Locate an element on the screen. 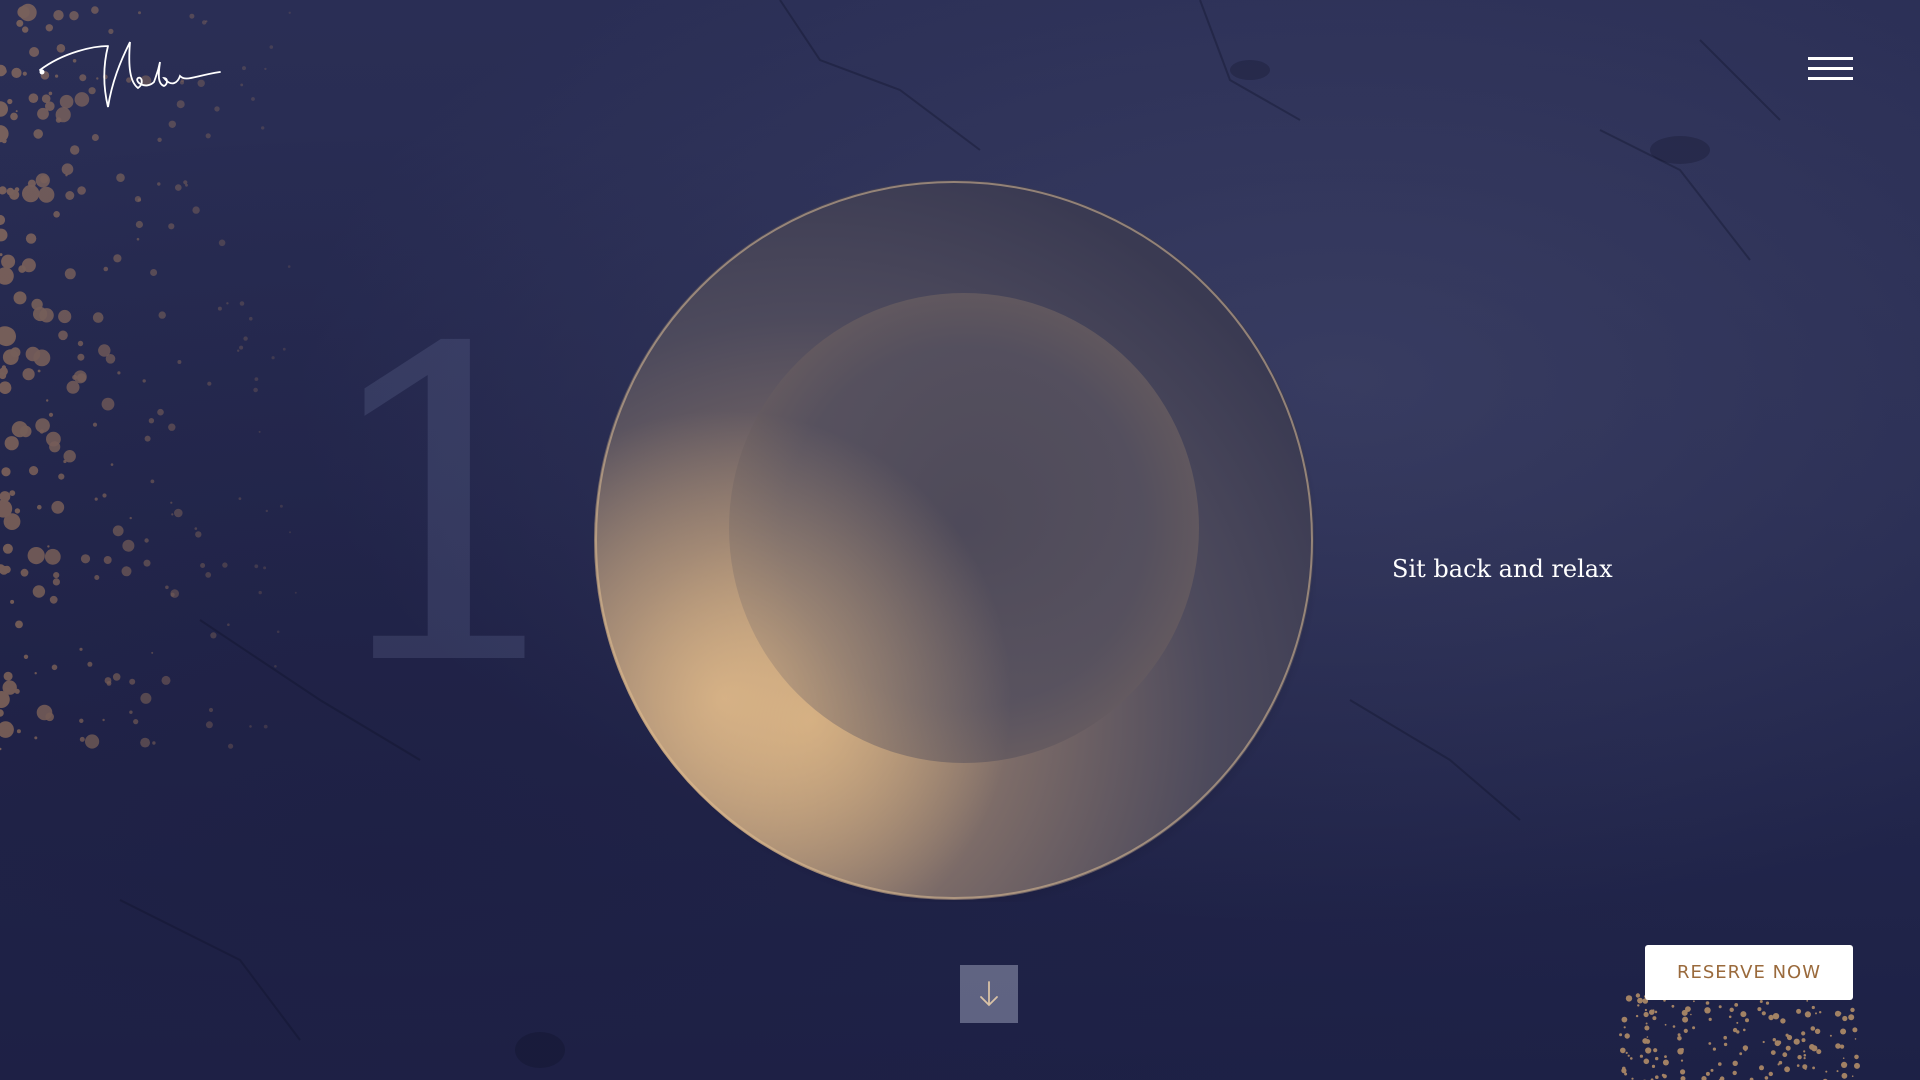 This screenshot has height=1080, width=1920. hero-tagline: Sit back and relax is located at coordinates (1502, 569).